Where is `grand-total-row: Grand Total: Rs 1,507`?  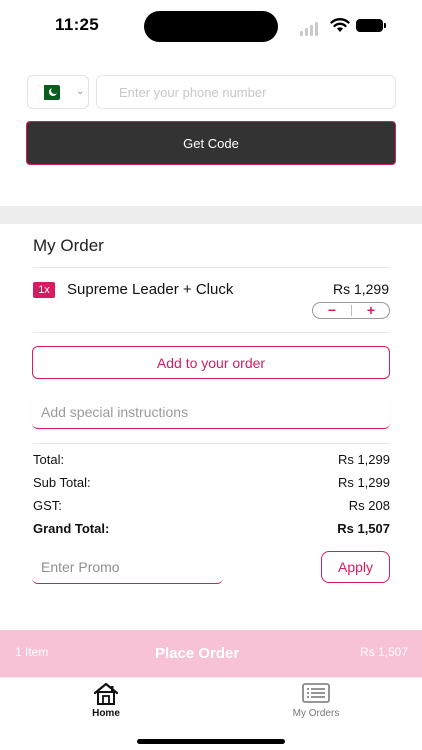 grand-total-row: Grand Total: Rs 1,507 is located at coordinates (211, 530).